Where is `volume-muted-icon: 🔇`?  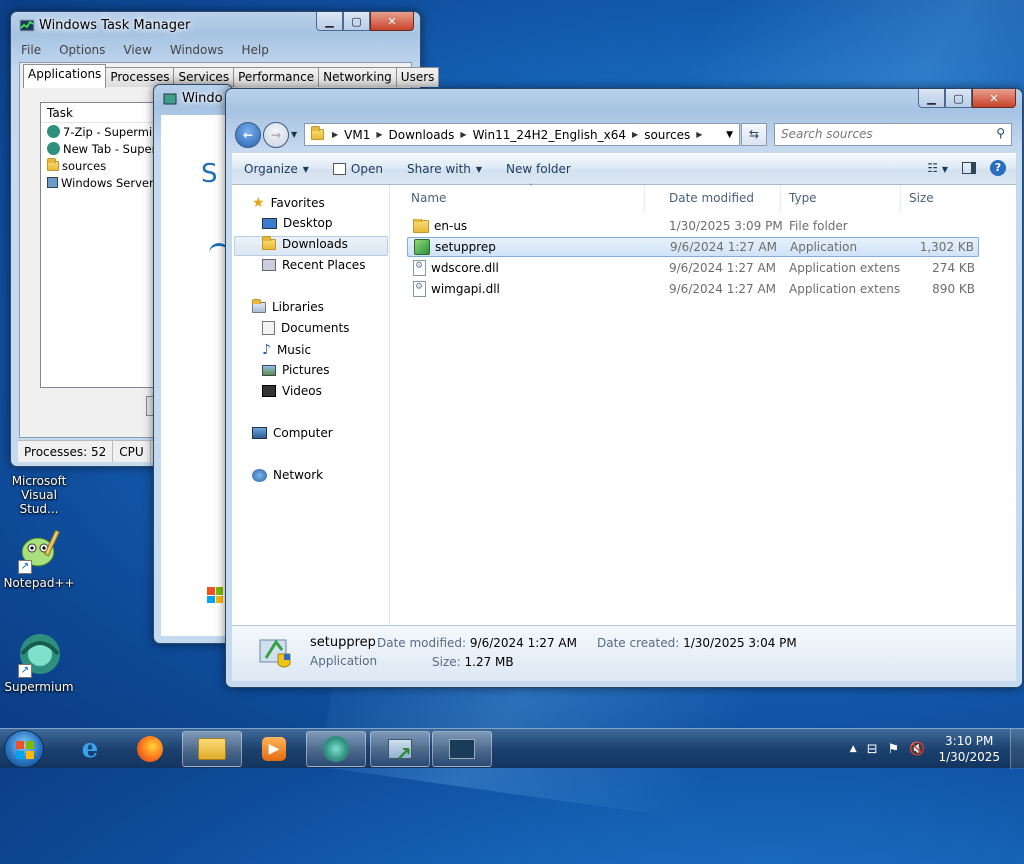 volume-muted-icon: 🔇 is located at coordinates (917, 749).